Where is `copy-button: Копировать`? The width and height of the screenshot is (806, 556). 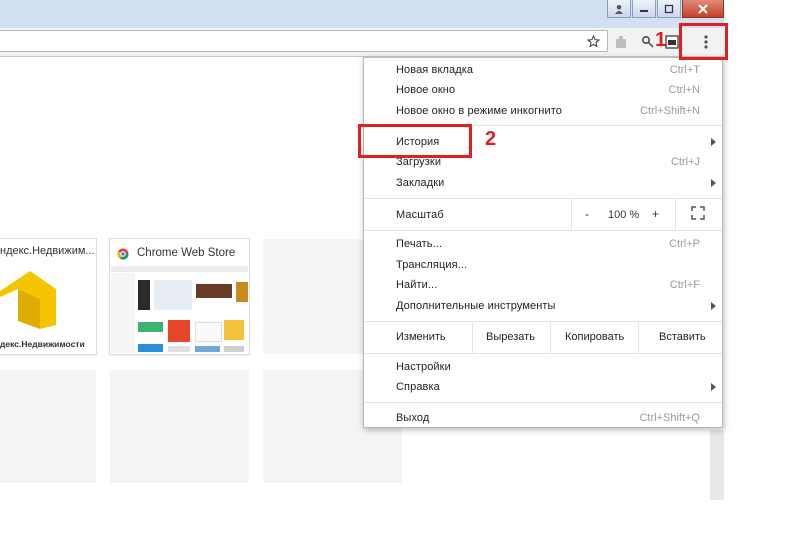 copy-button: Копировать is located at coordinates (594, 337).